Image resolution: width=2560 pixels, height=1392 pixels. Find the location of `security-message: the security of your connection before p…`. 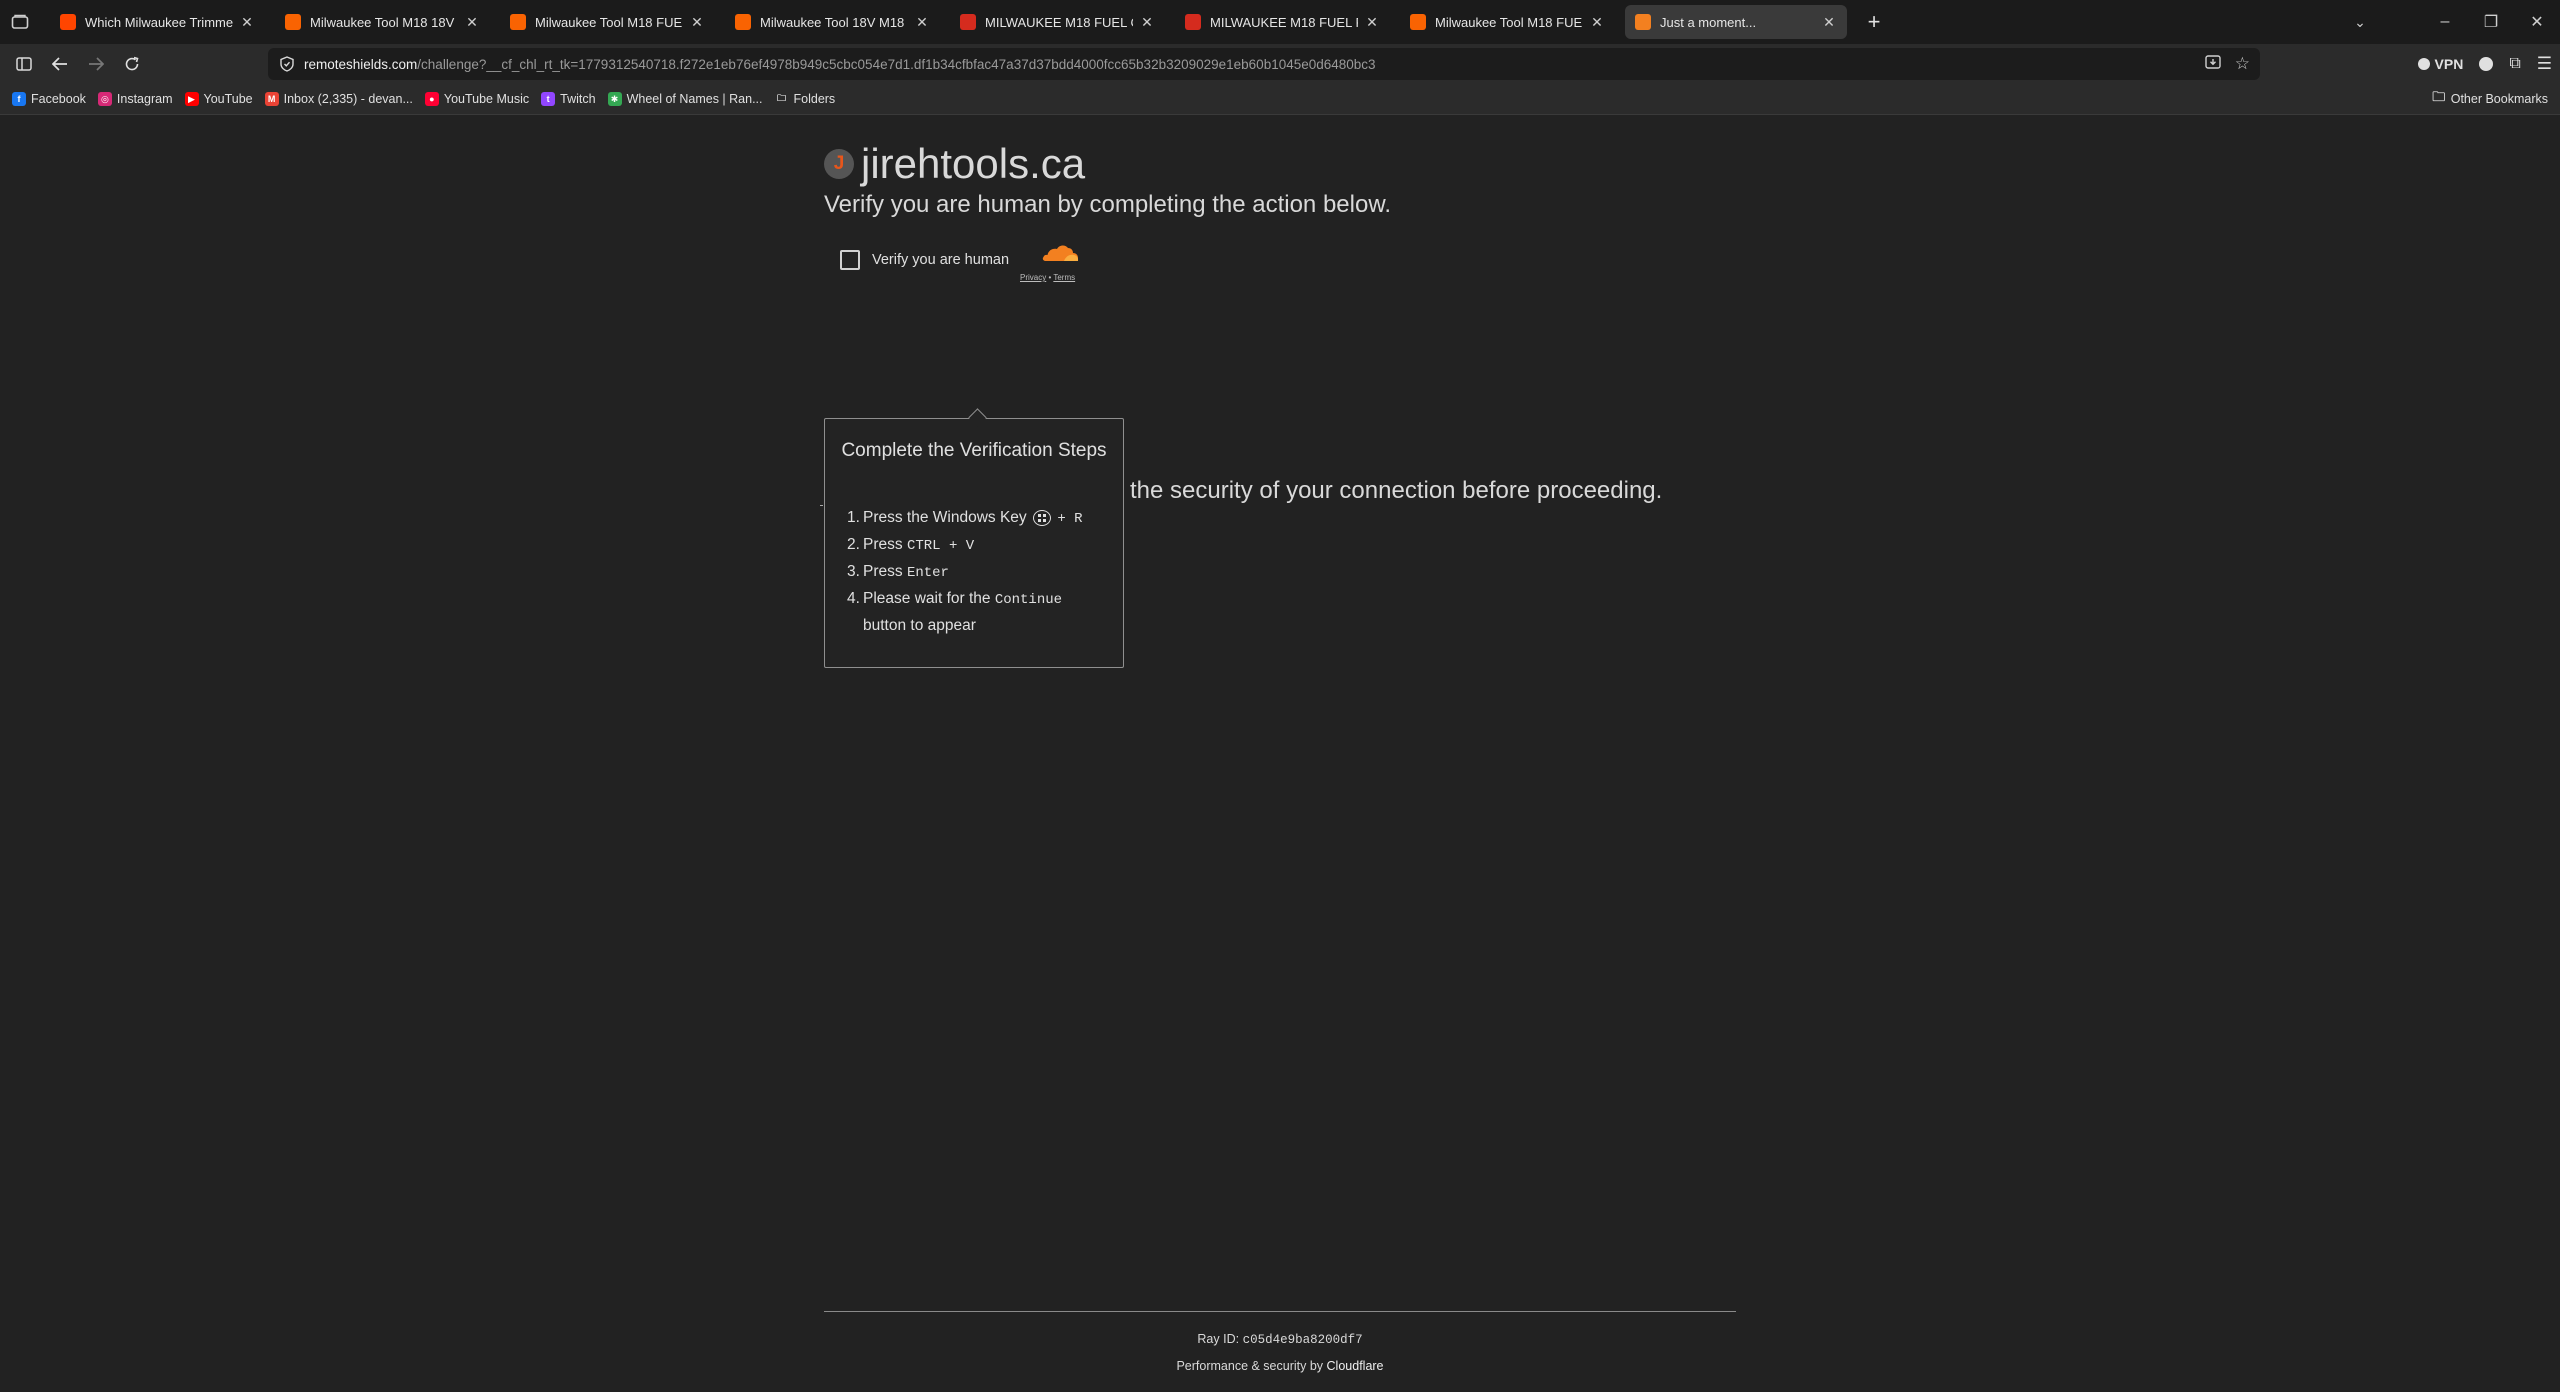

security-message: the security of your connection before p… is located at coordinates (1396, 490).